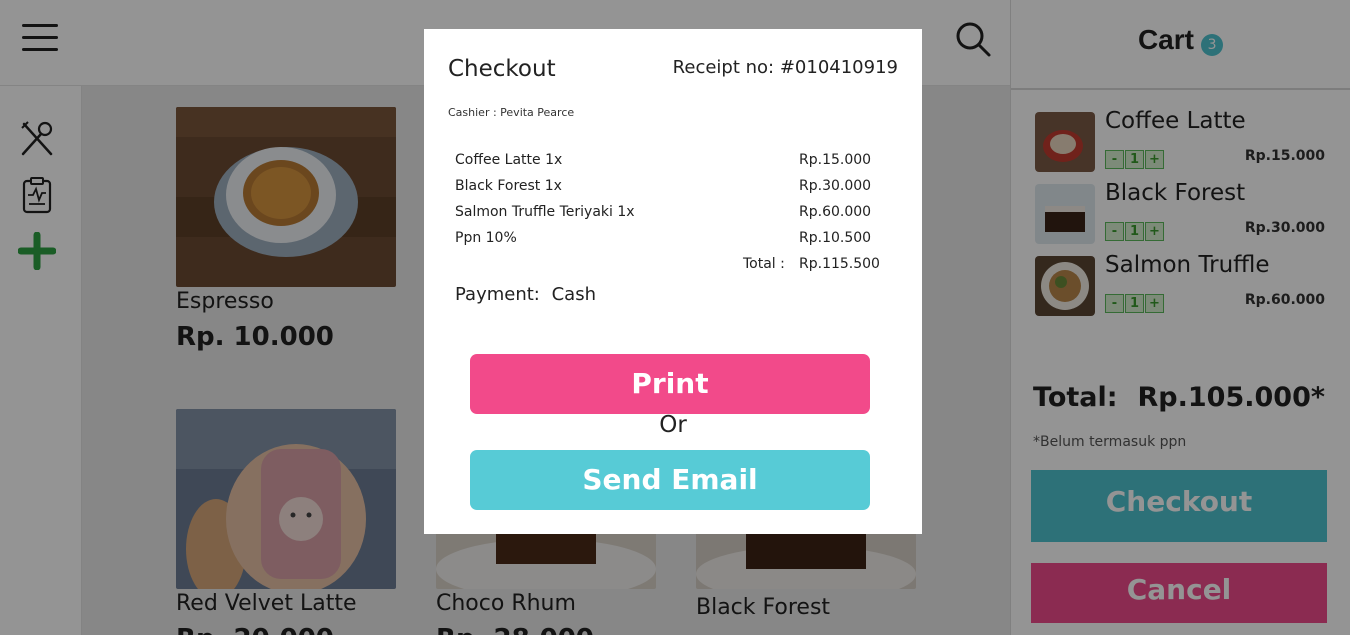  I want to click on line-label: Ppn 10%, so click(486, 238).